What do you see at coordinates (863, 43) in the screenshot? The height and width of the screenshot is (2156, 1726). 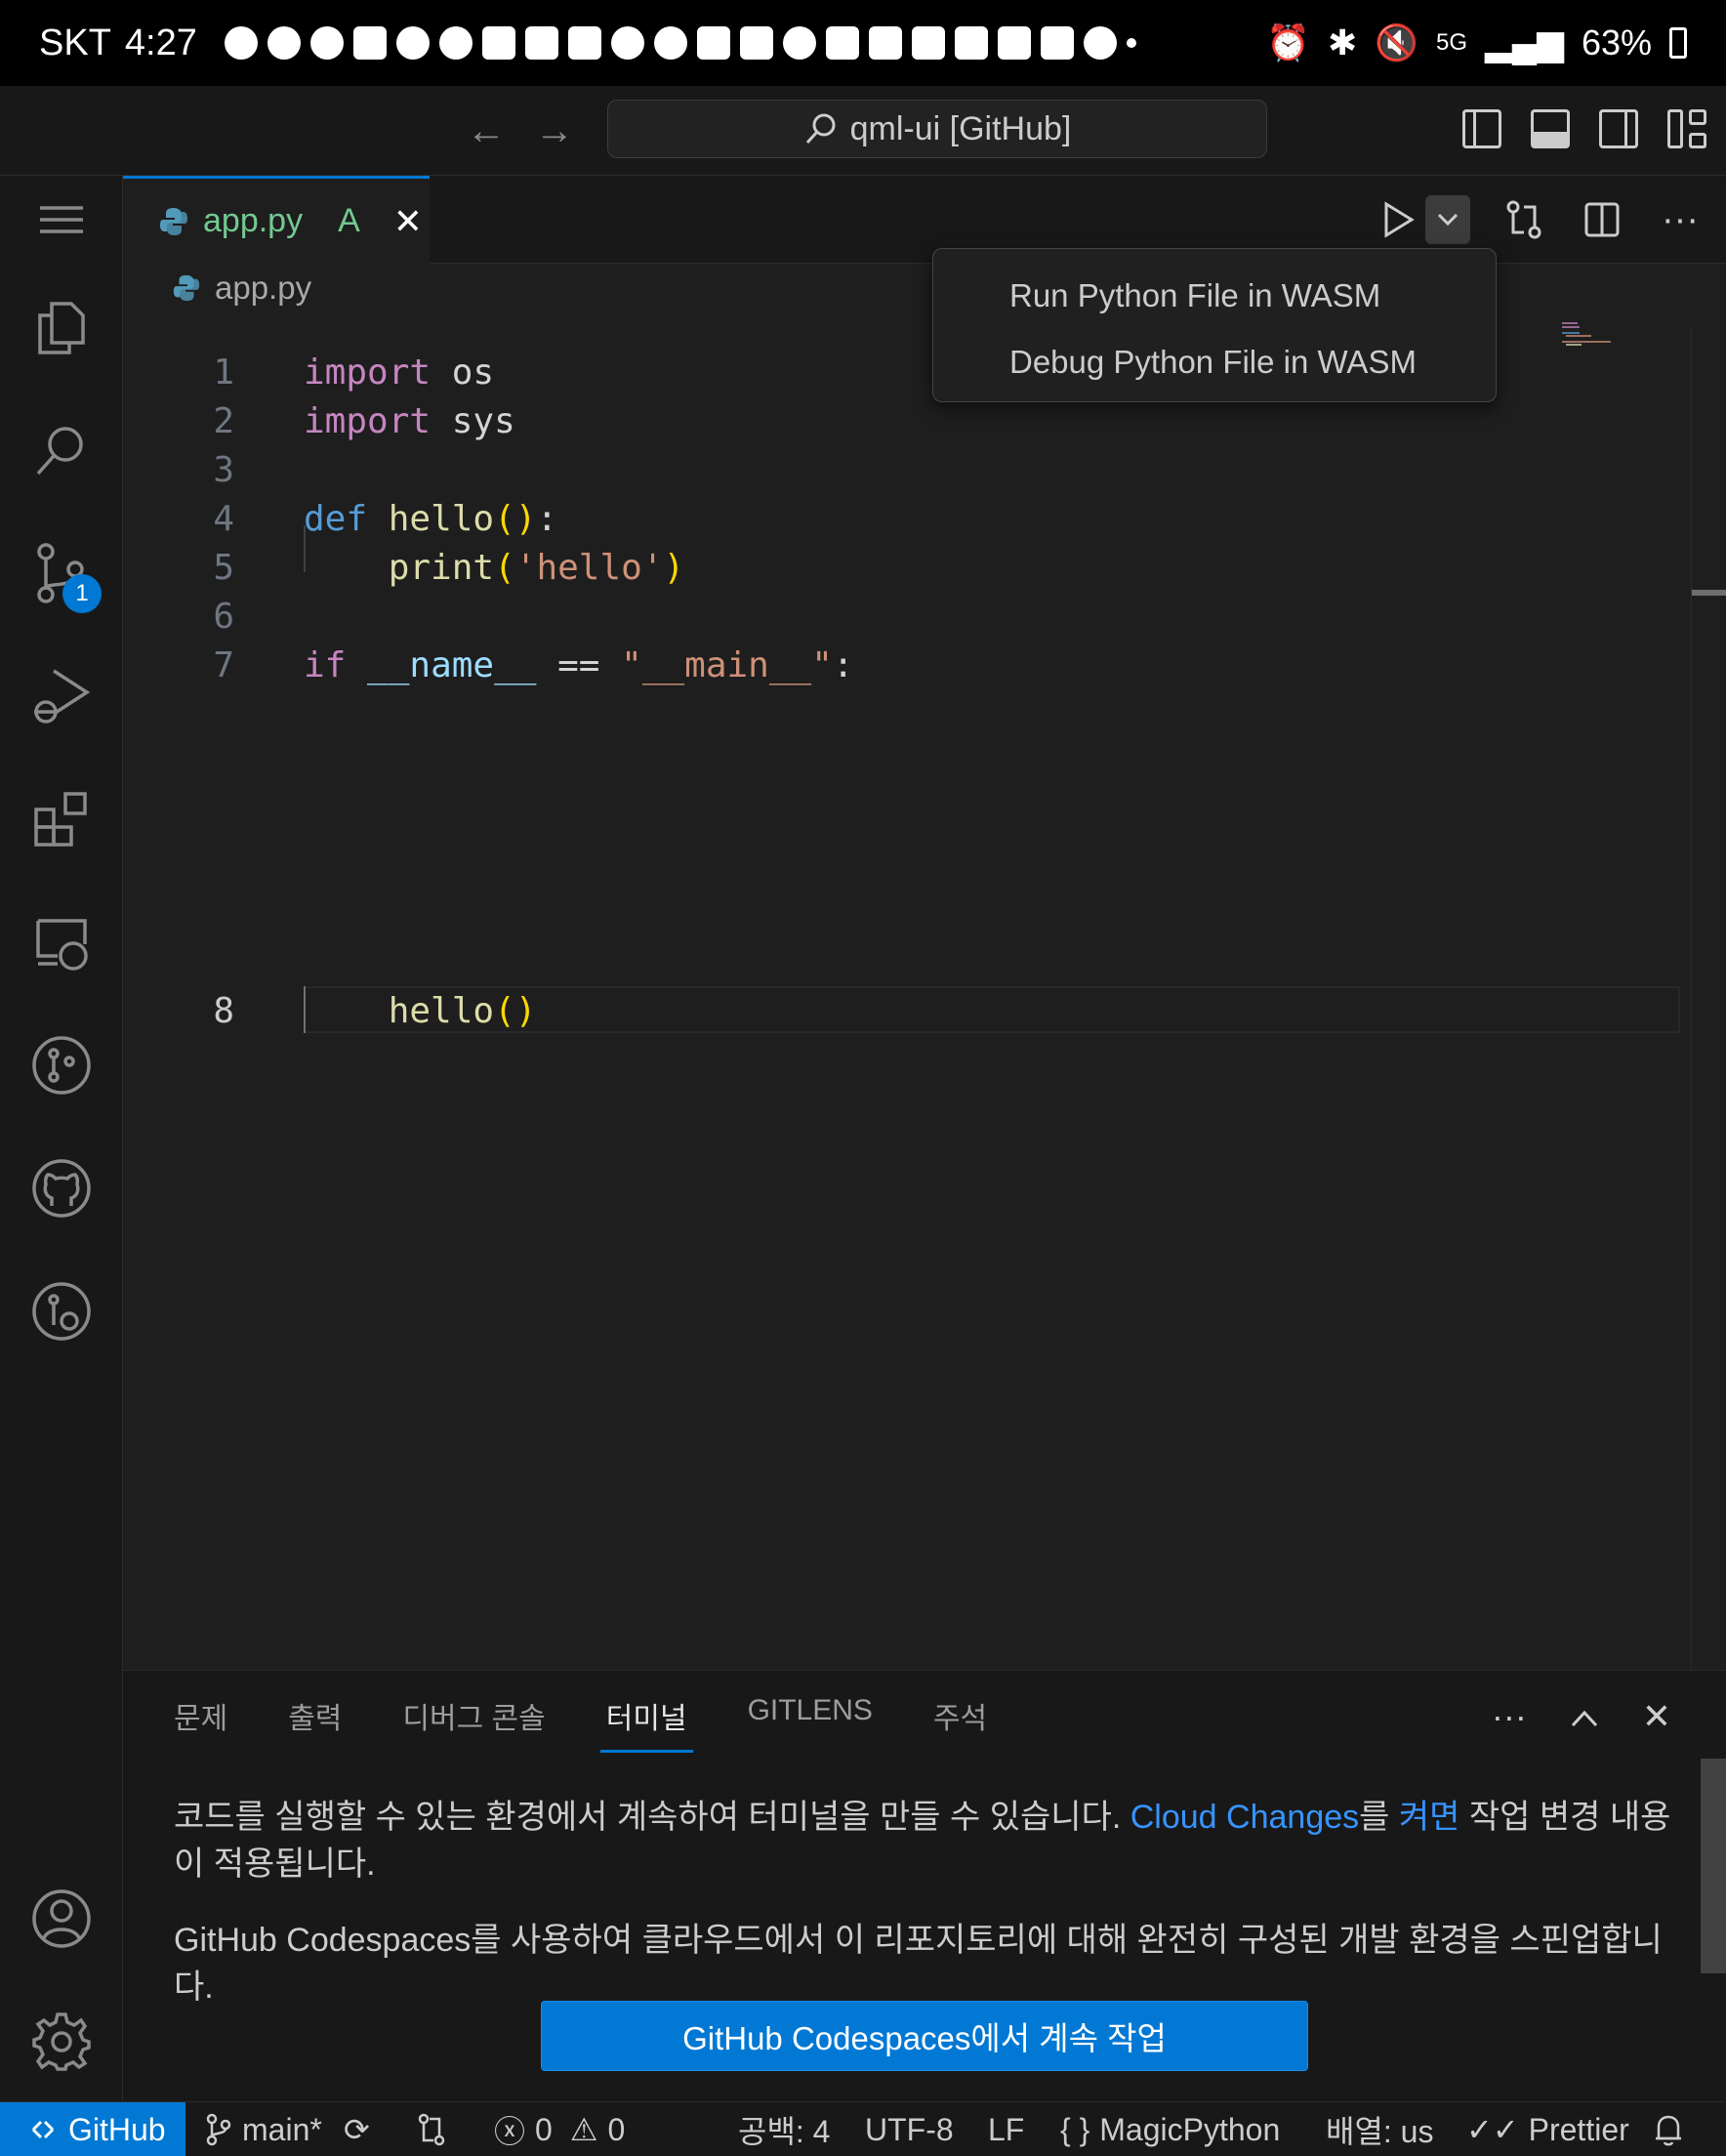 I see `phone-status-bar: SKT 4:27 ⏰ ✱ �` at bounding box center [863, 43].